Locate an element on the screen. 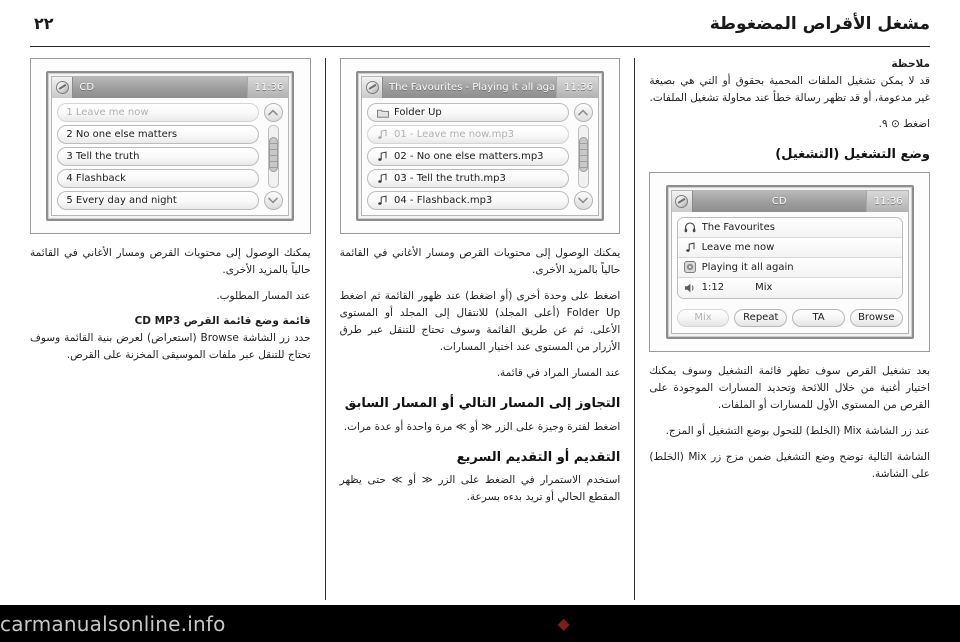  headphones-icon is located at coordinates (690, 227).